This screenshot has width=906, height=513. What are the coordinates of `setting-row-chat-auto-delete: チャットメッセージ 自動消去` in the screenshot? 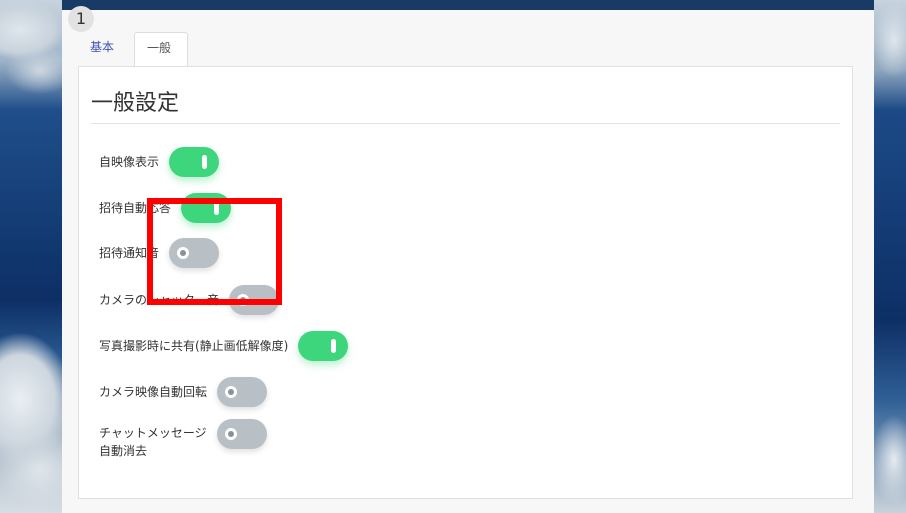 It's located at (183, 439).